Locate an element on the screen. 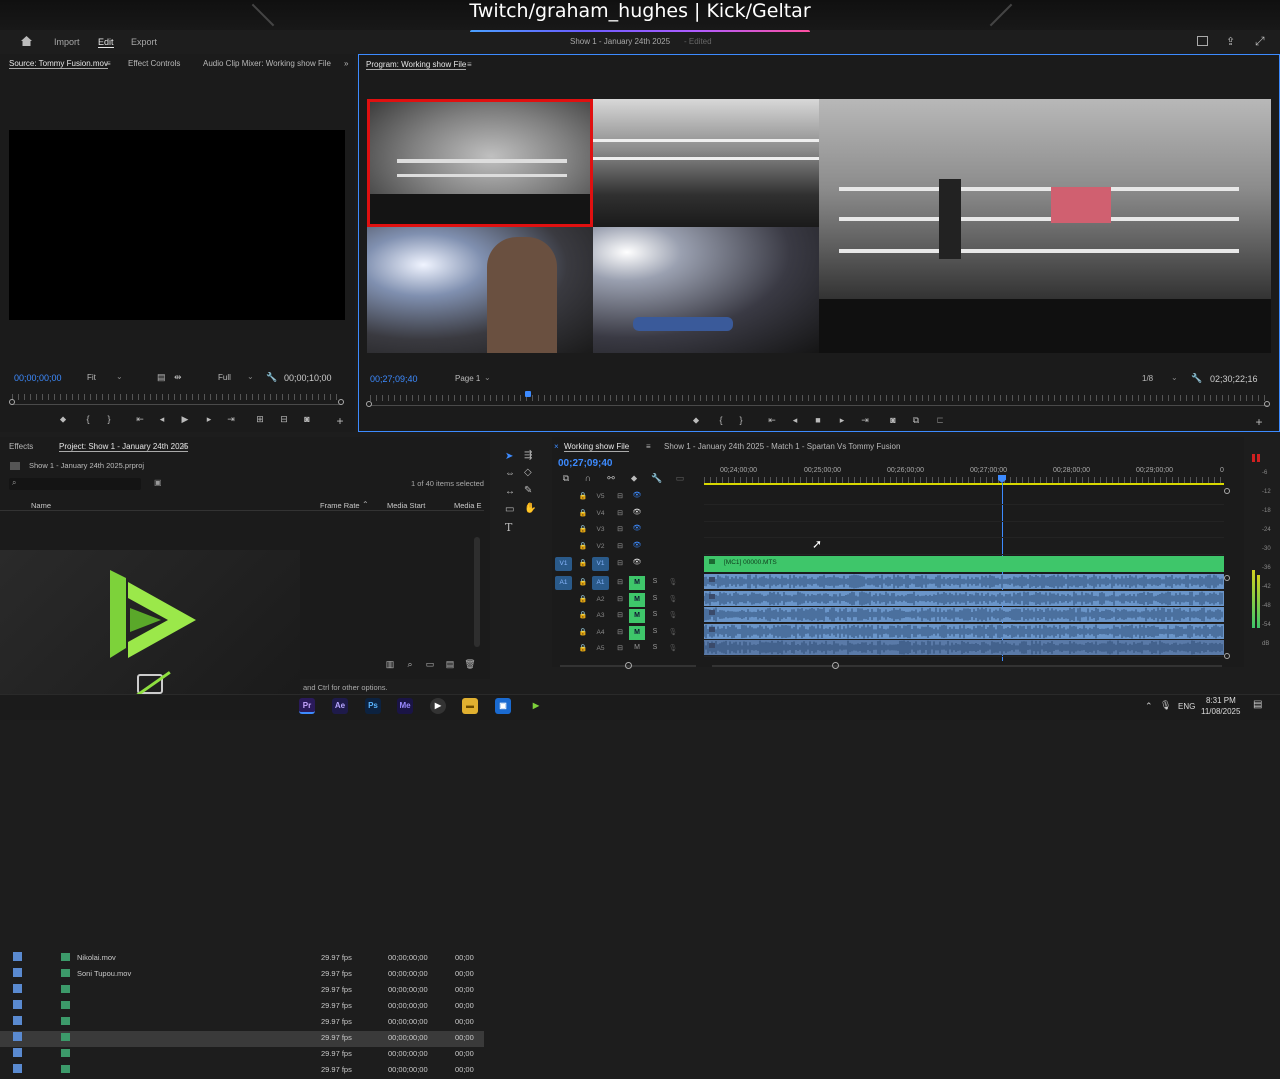 Image resolution: width=1280 pixels, height=1079 pixels. trash-icon: 🗑 is located at coordinates (470, 664).